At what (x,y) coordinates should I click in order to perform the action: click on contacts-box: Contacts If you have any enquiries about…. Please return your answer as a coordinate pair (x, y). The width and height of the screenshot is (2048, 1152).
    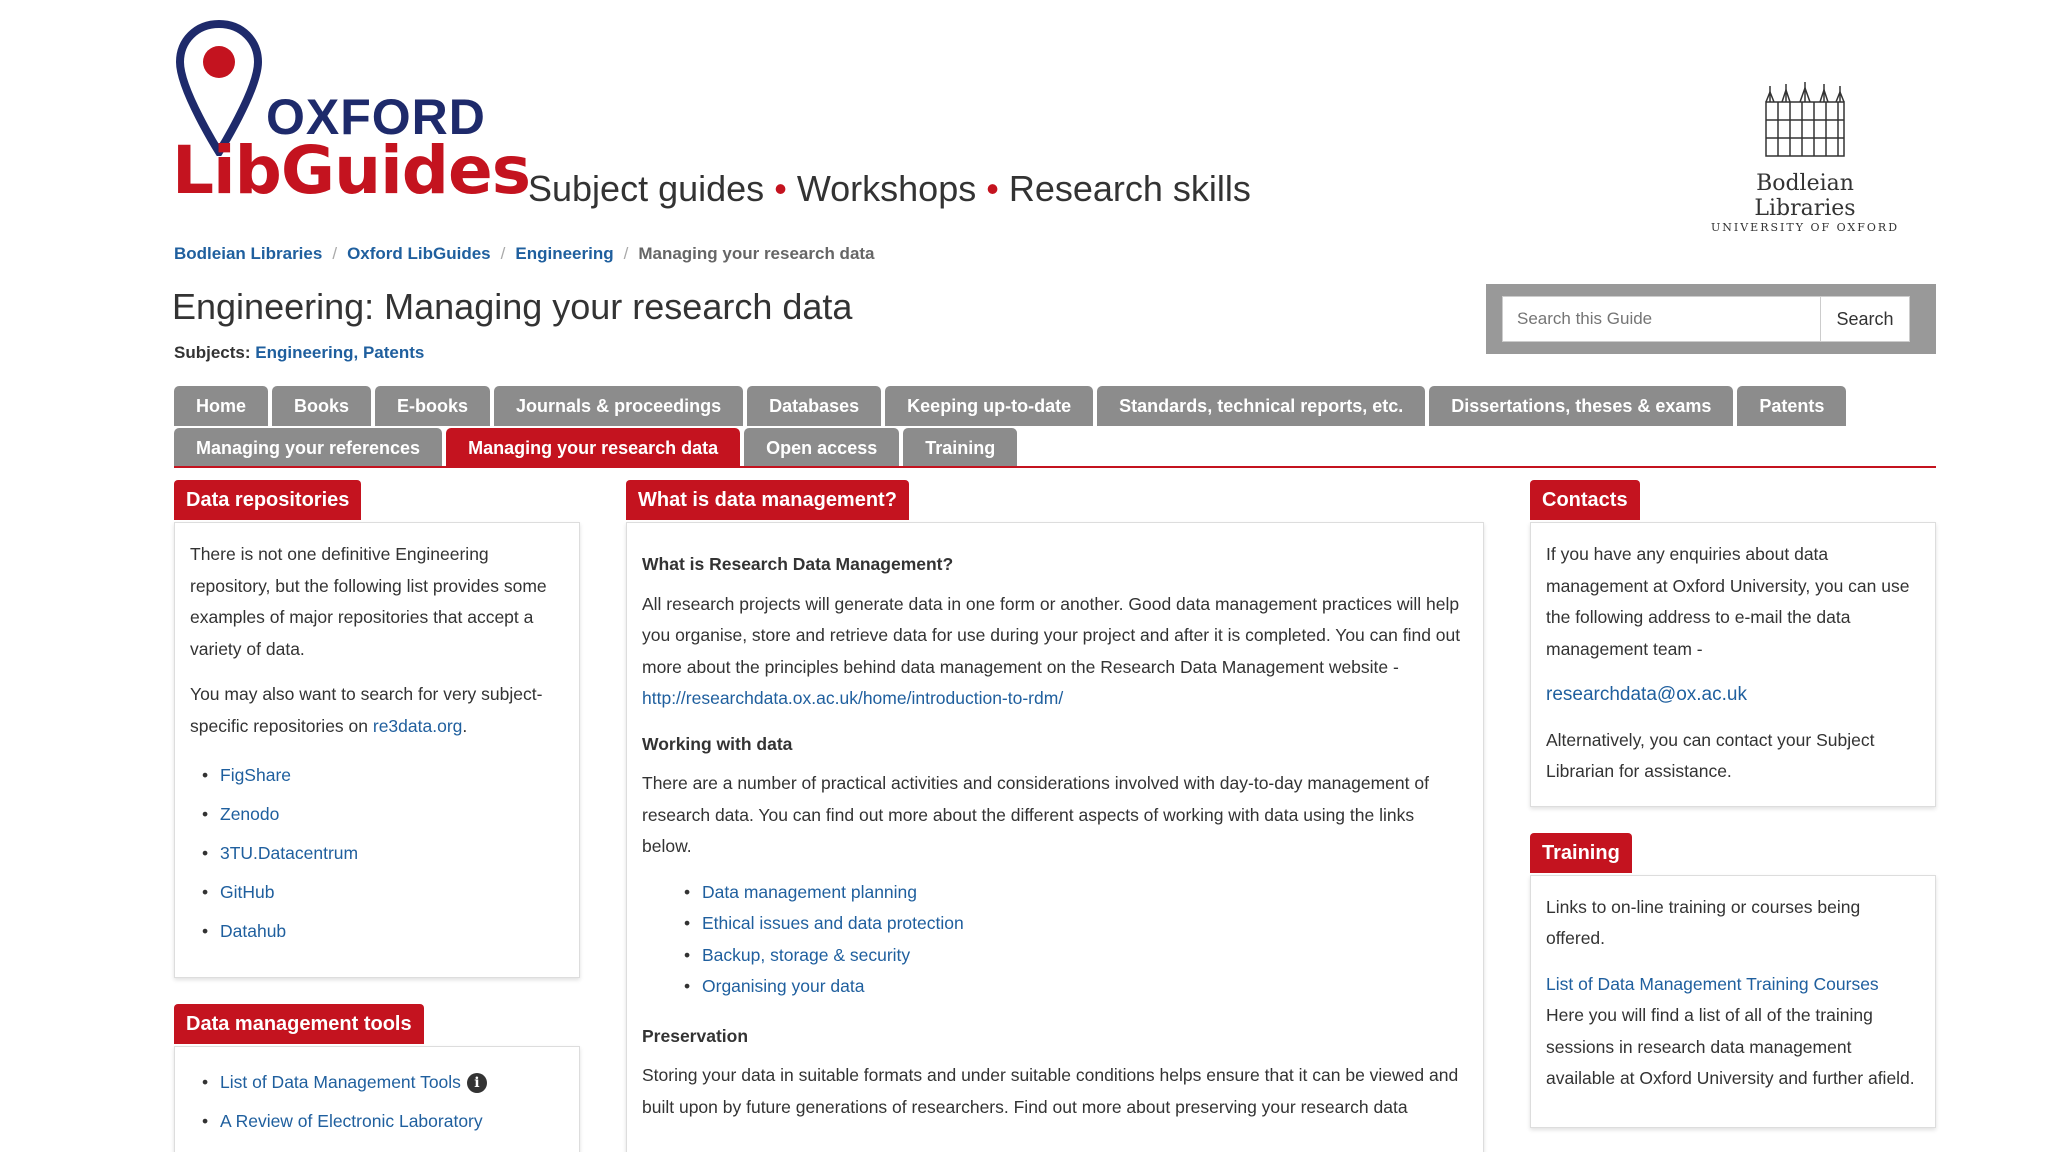
    Looking at the image, I should click on (1733, 643).